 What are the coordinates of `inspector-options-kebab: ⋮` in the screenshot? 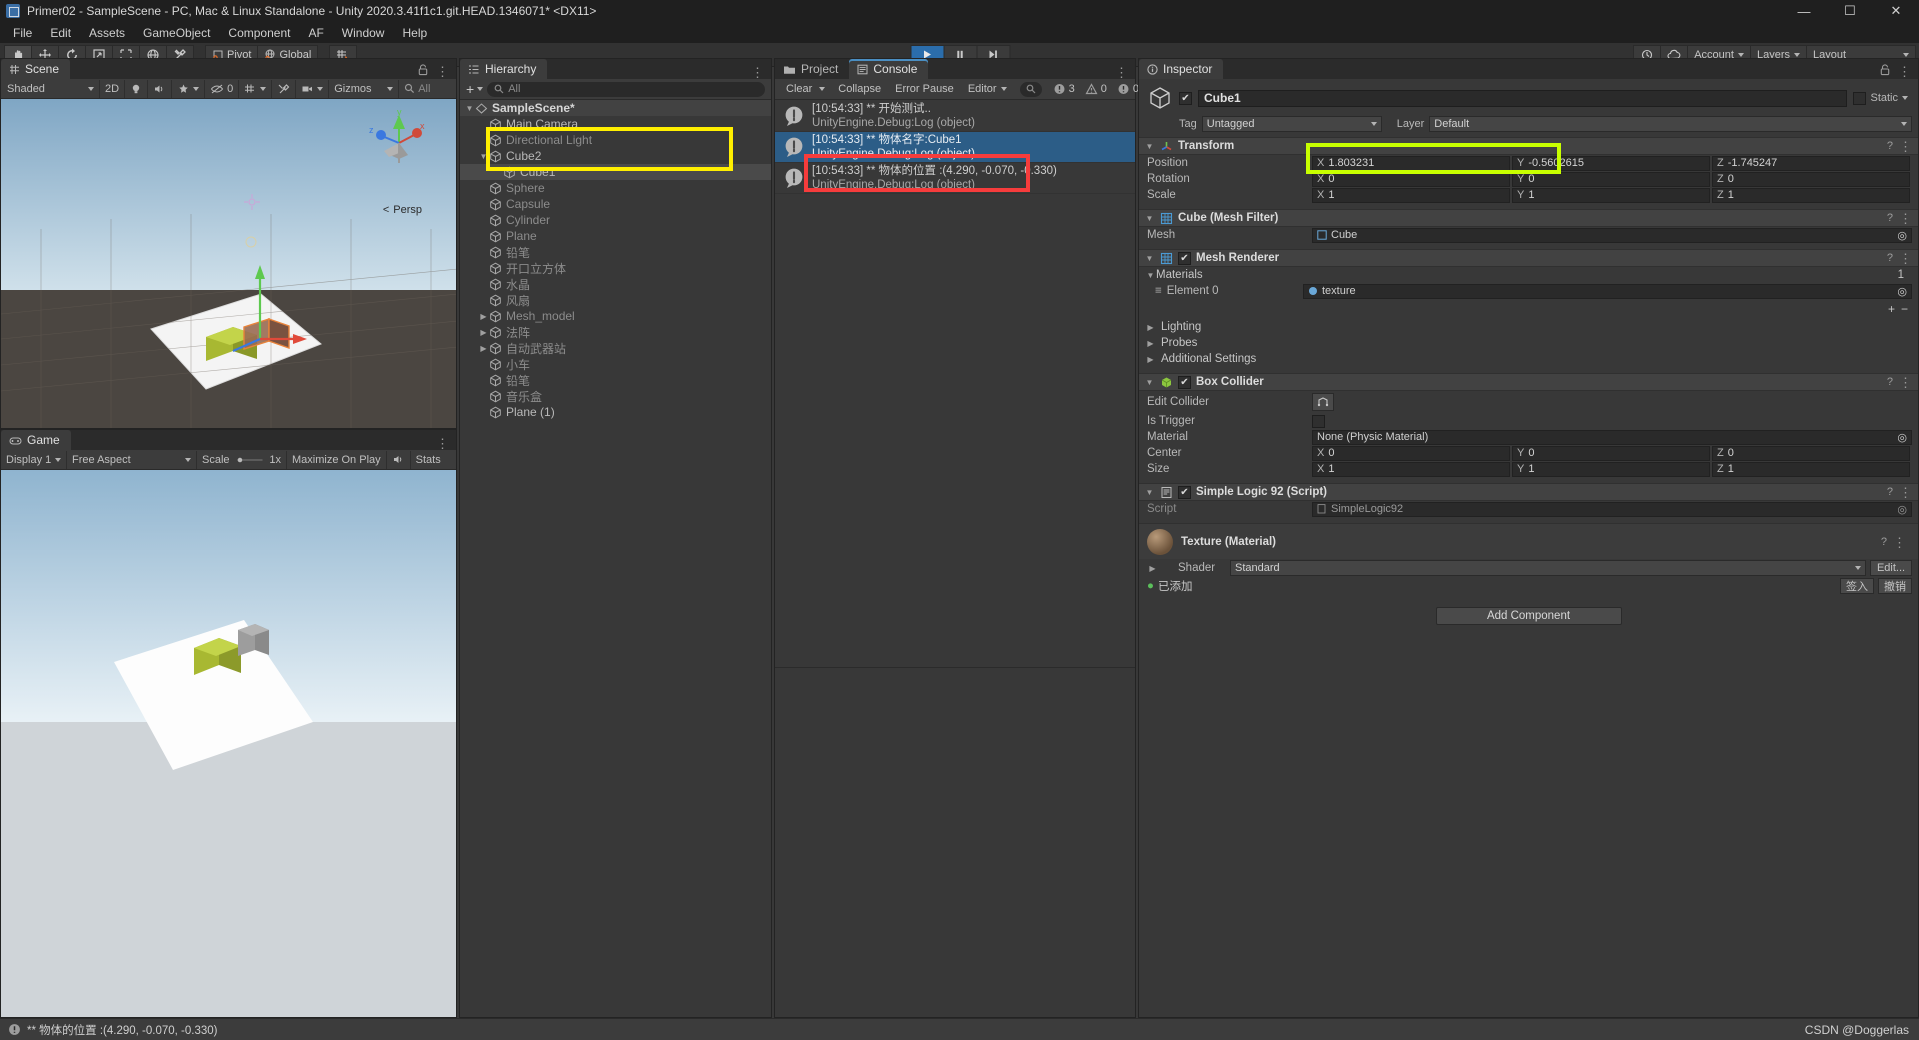 It's located at (1904, 71).